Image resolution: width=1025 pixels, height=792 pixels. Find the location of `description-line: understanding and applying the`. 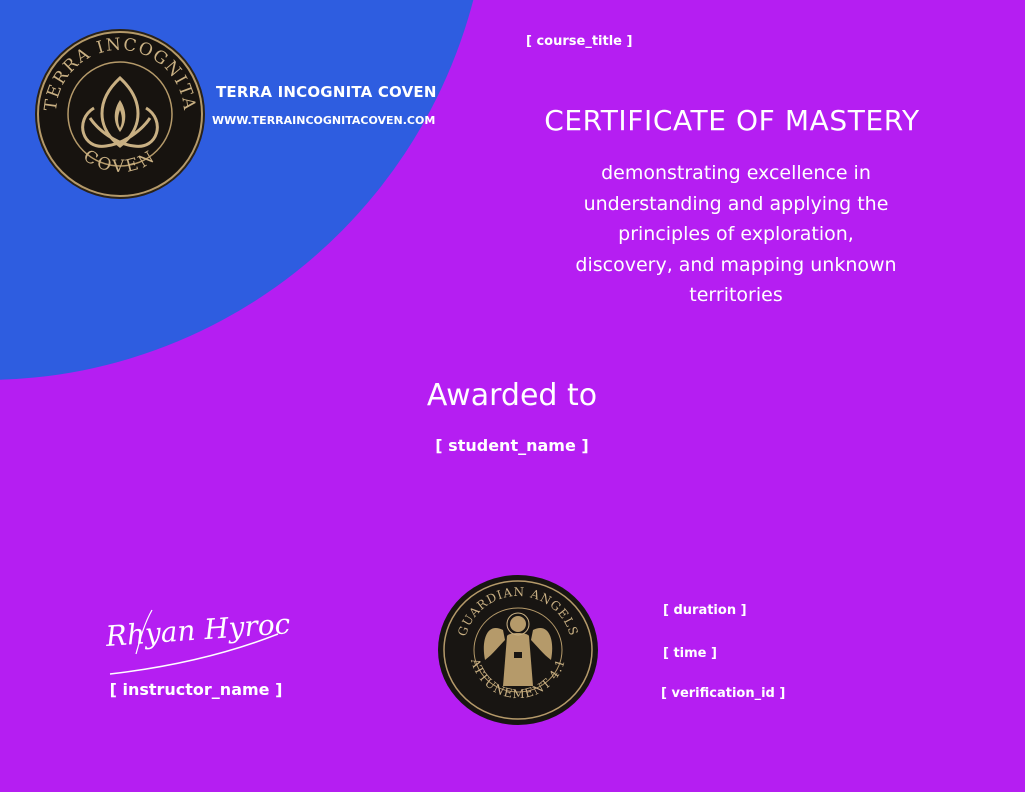

description-line: understanding and applying the is located at coordinates (736, 203).